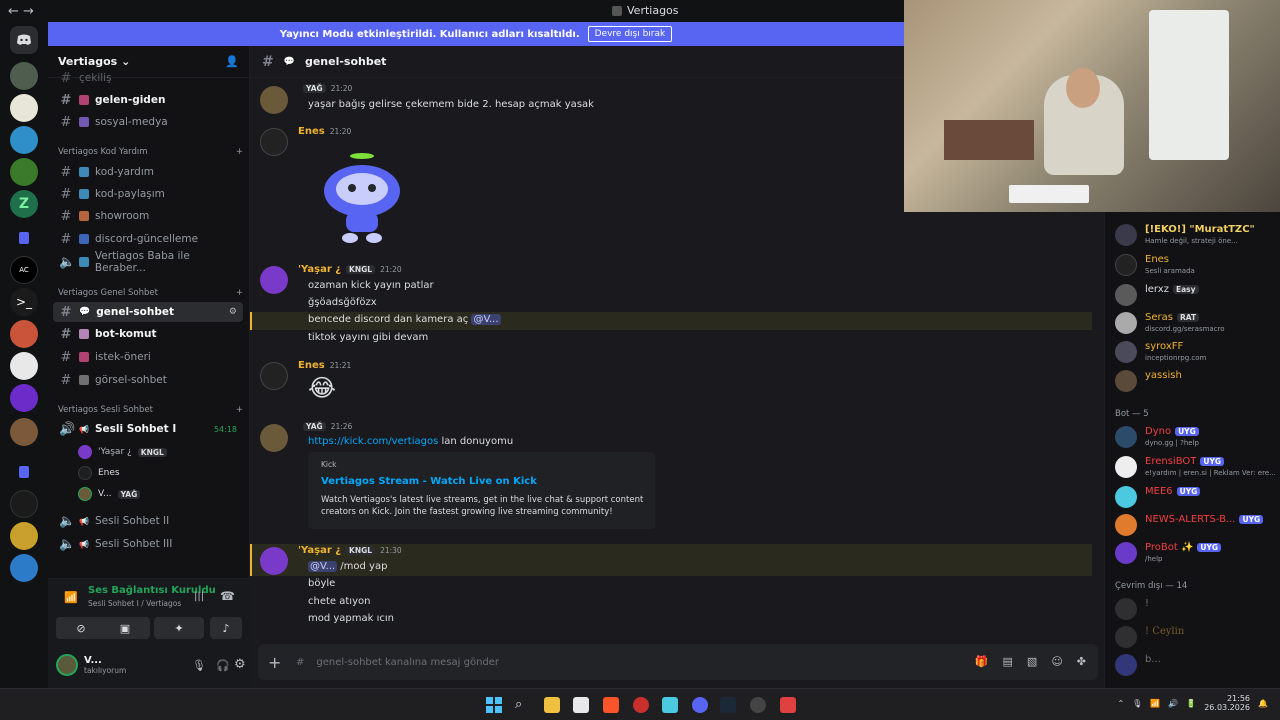 The width and height of the screenshot is (1280, 720). I want to click on settings-gear-icon: ⚙, so click(240, 664).